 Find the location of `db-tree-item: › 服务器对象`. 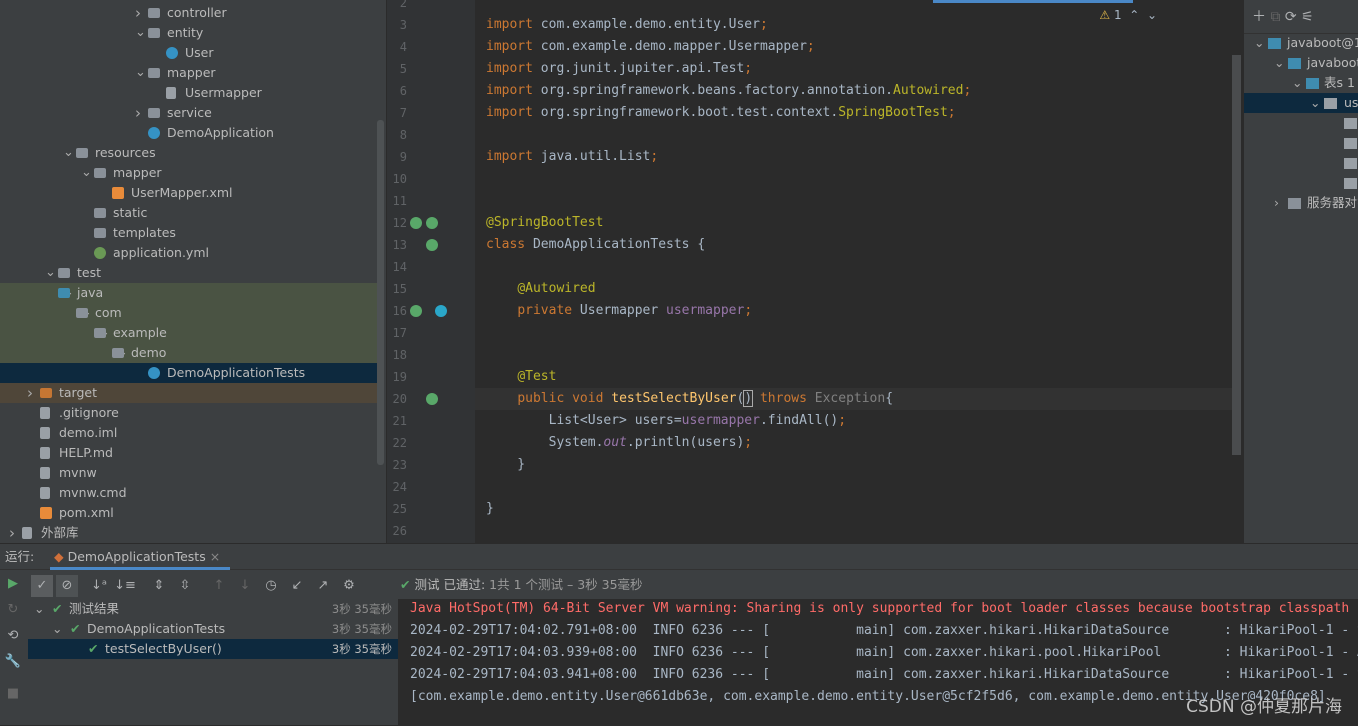

db-tree-item: › 服务器对象 is located at coordinates (1301, 203).